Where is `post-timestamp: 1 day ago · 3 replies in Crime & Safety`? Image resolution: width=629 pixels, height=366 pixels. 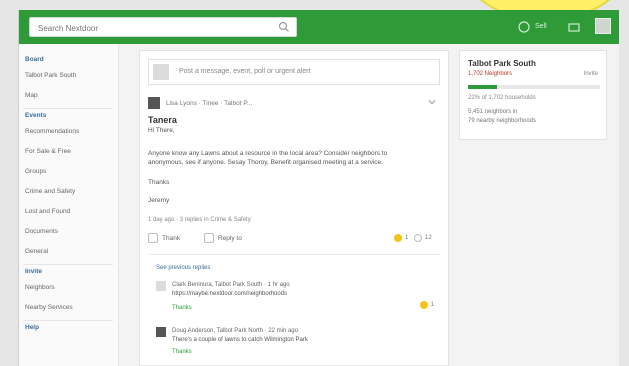 post-timestamp: 1 day ago · 3 replies in Crime & Safety is located at coordinates (199, 220).